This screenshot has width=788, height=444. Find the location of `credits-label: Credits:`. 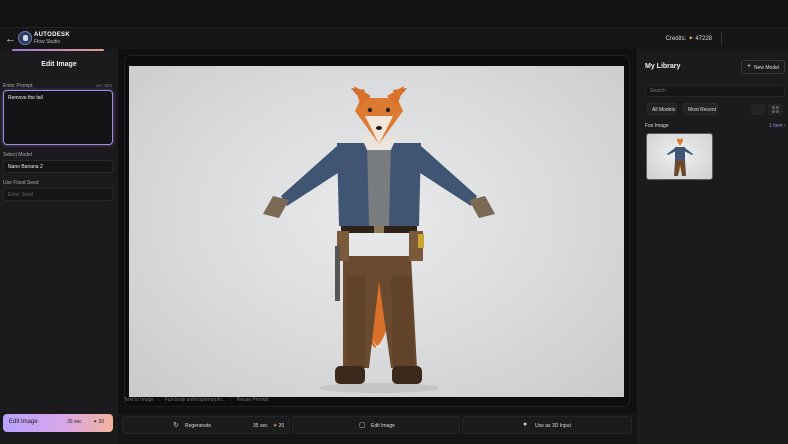

credits-label: Credits: is located at coordinates (676, 39).